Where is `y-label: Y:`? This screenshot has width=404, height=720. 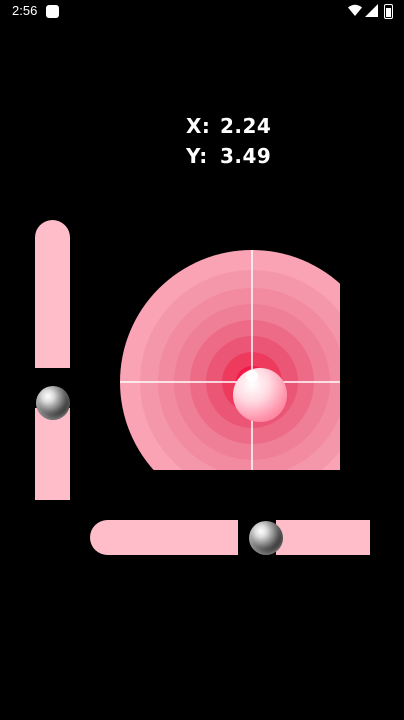 y-label: Y: is located at coordinates (197, 156).